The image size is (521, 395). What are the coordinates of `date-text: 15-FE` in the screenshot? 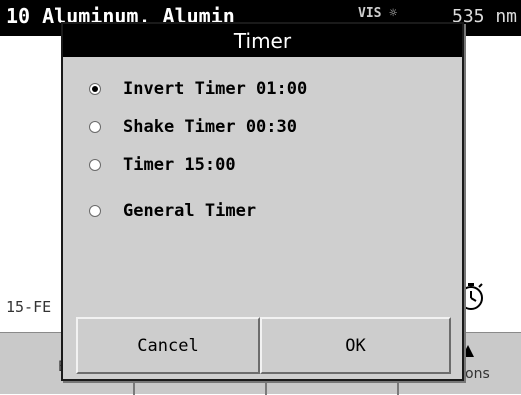 It's located at (29, 307).